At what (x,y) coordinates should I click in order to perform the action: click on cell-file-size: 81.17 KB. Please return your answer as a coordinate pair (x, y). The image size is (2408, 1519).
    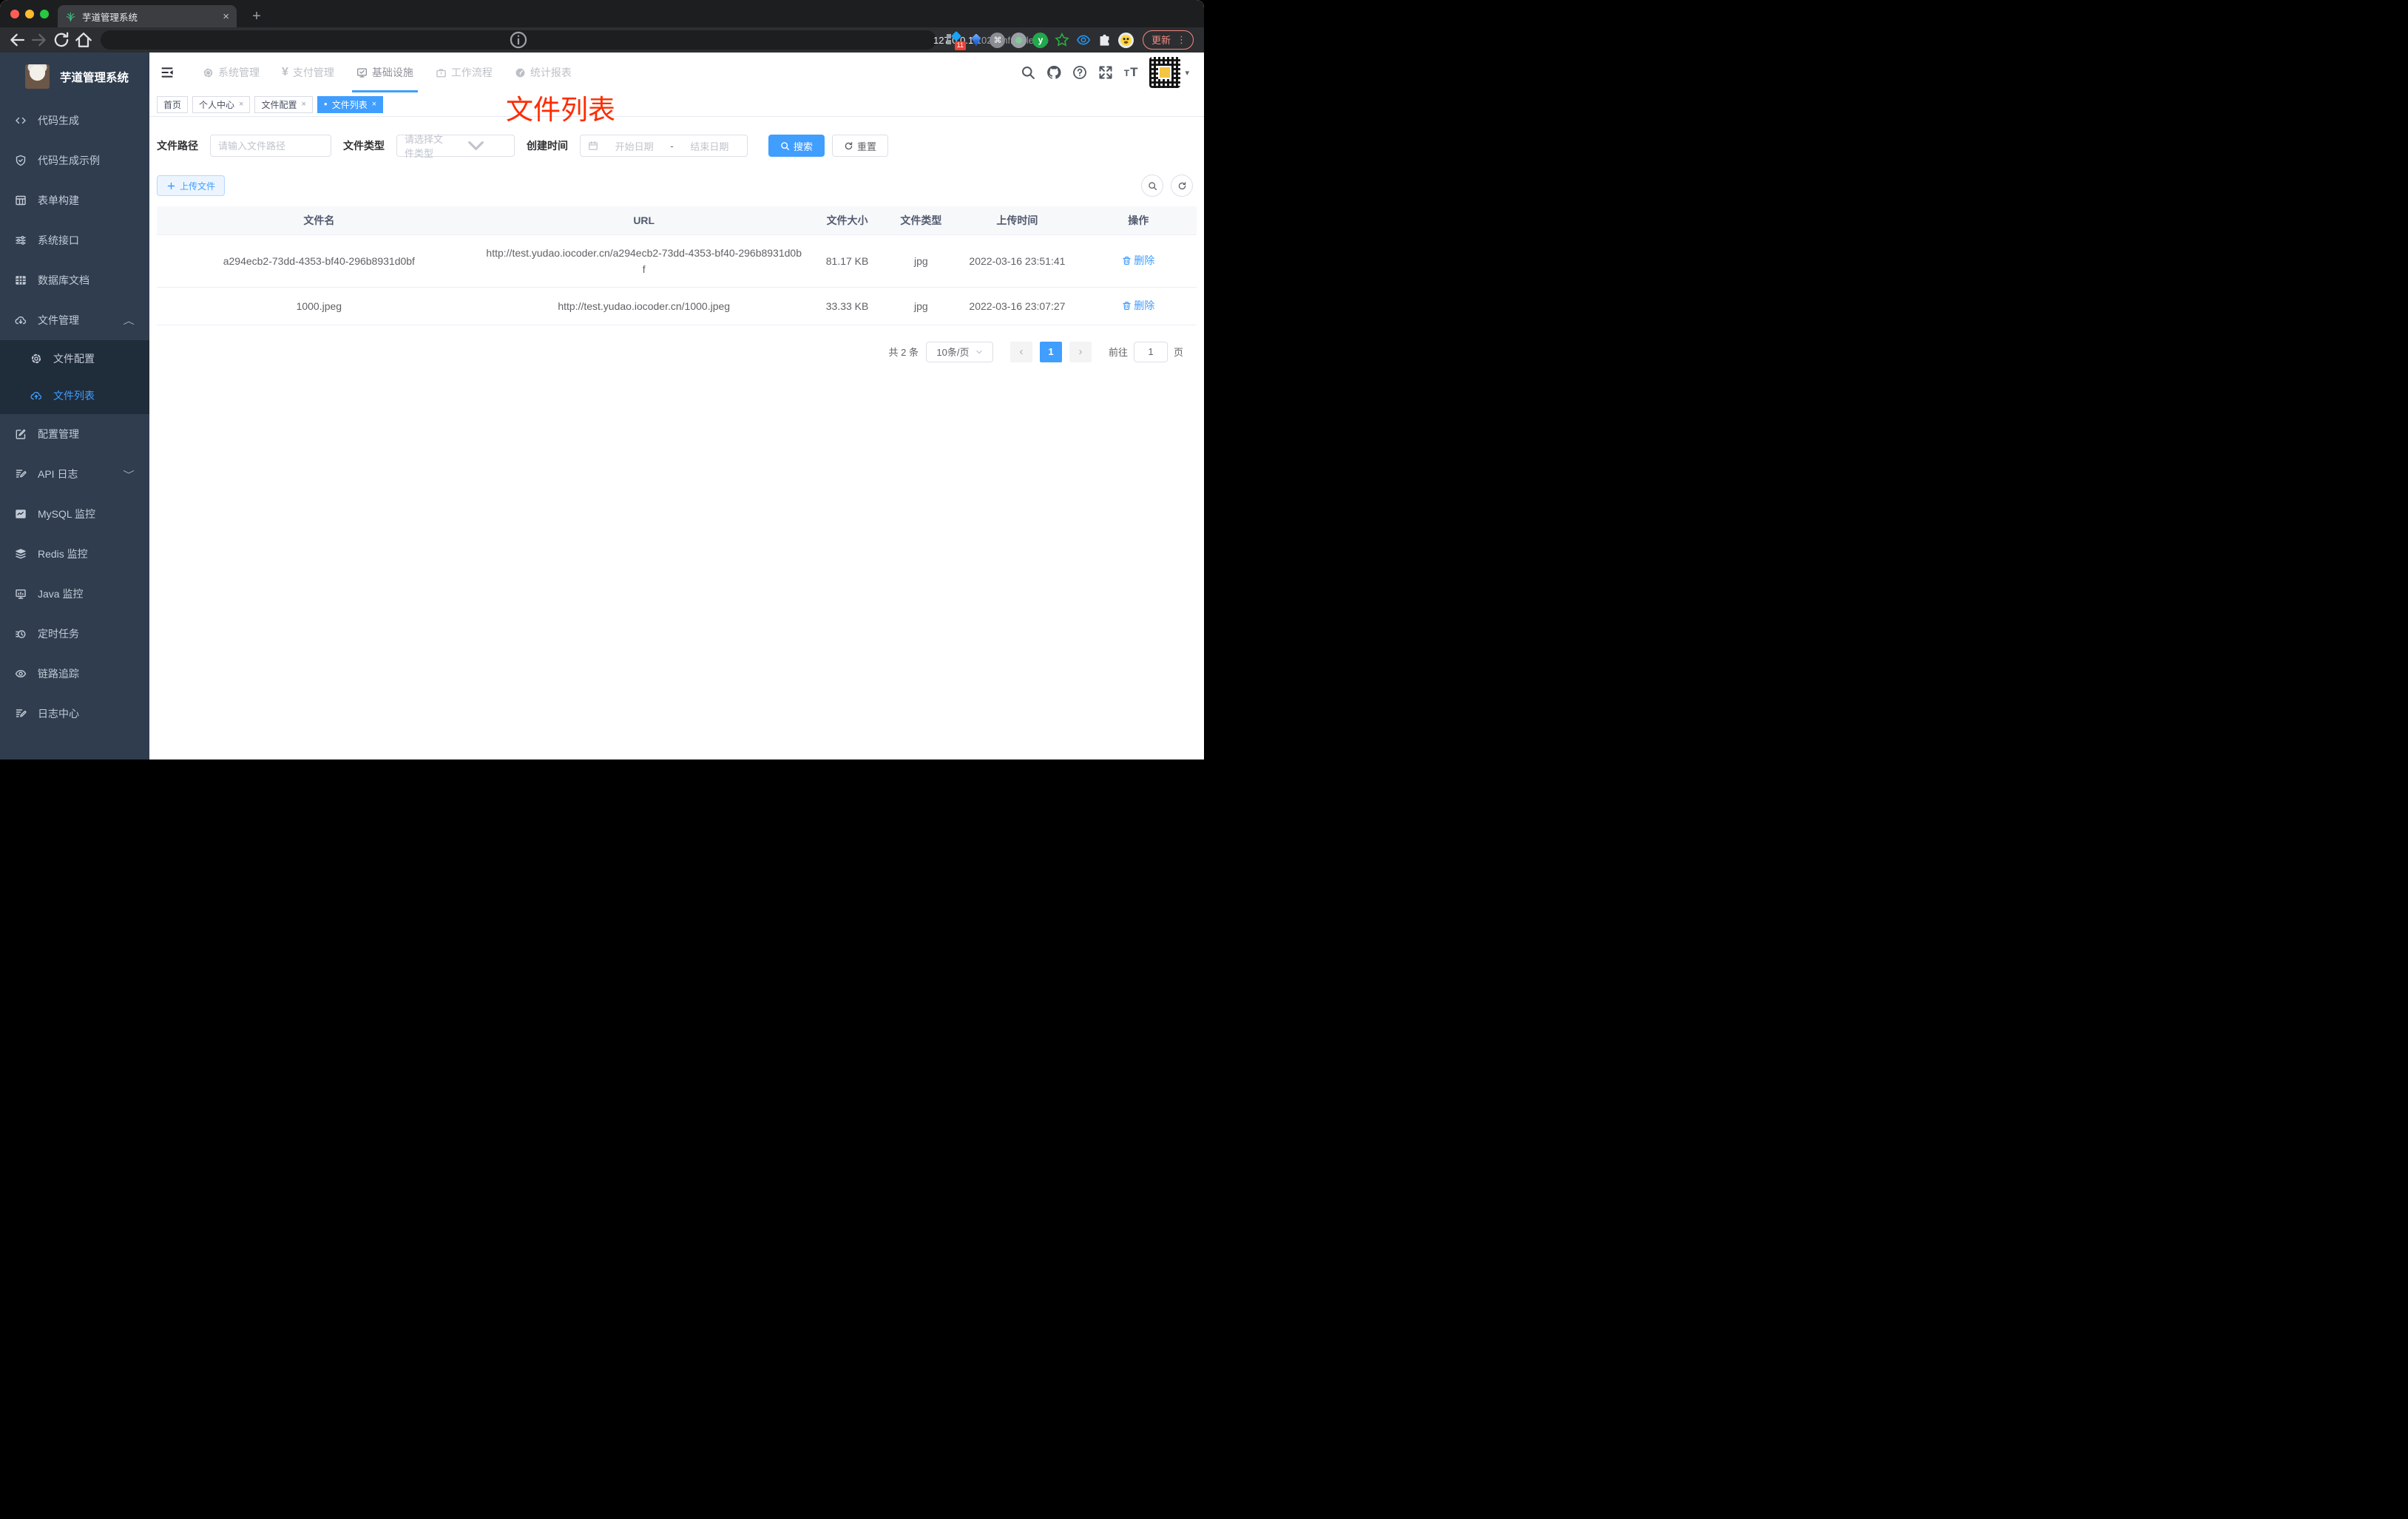
    Looking at the image, I should click on (847, 261).